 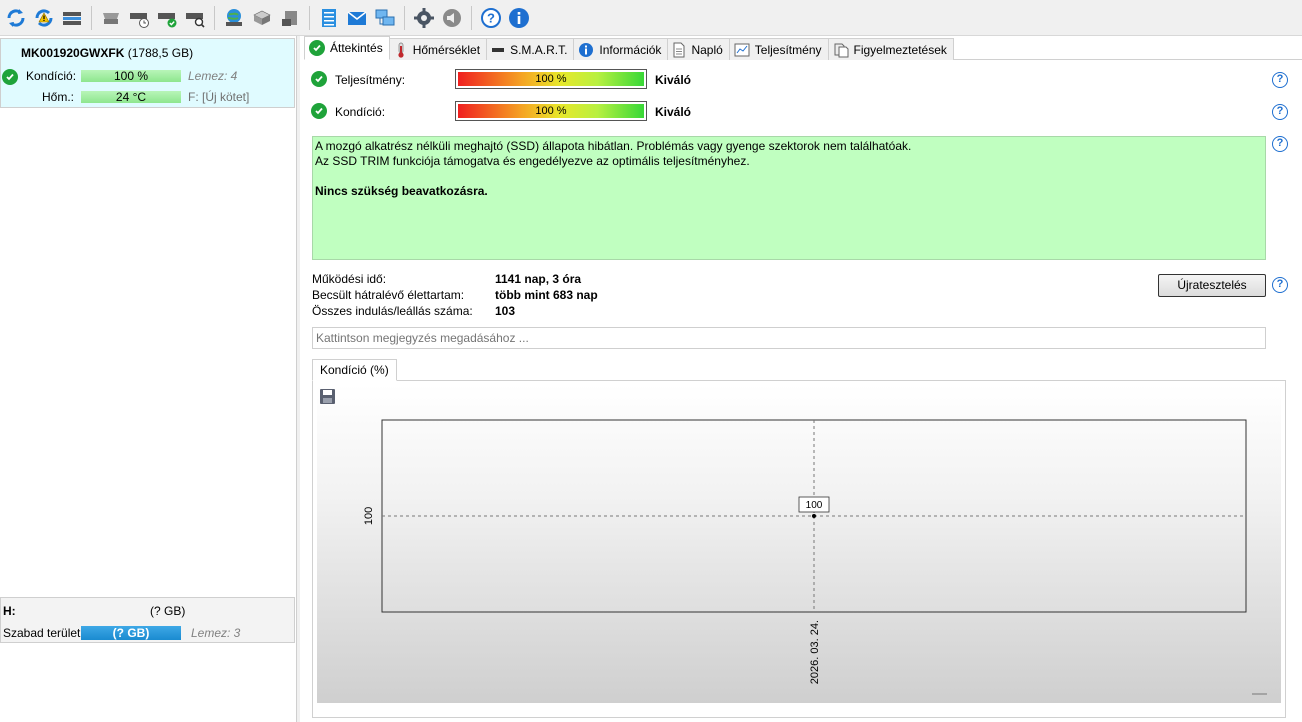 I want to click on tab-alerts: Figyelmeztetések, so click(x=890, y=49).